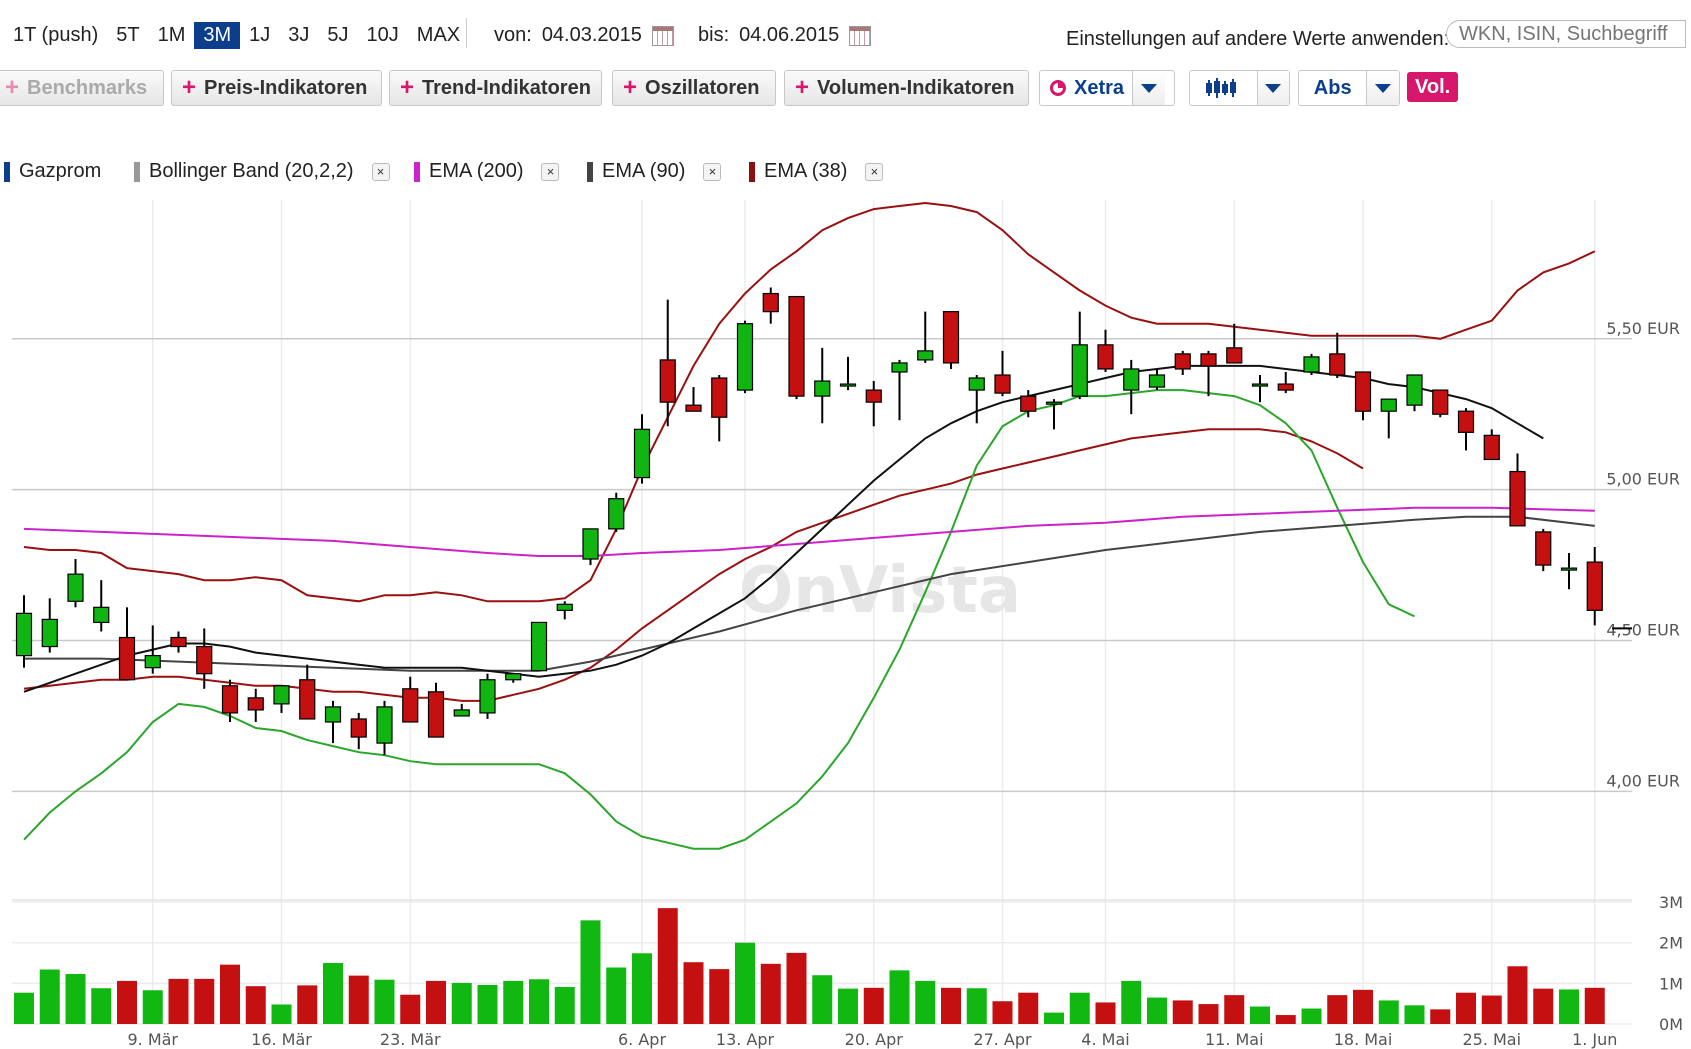 The height and width of the screenshot is (1049, 1691). What do you see at coordinates (1643, 630) in the screenshot?
I see `price-tick-label: 4,50 EUR` at bounding box center [1643, 630].